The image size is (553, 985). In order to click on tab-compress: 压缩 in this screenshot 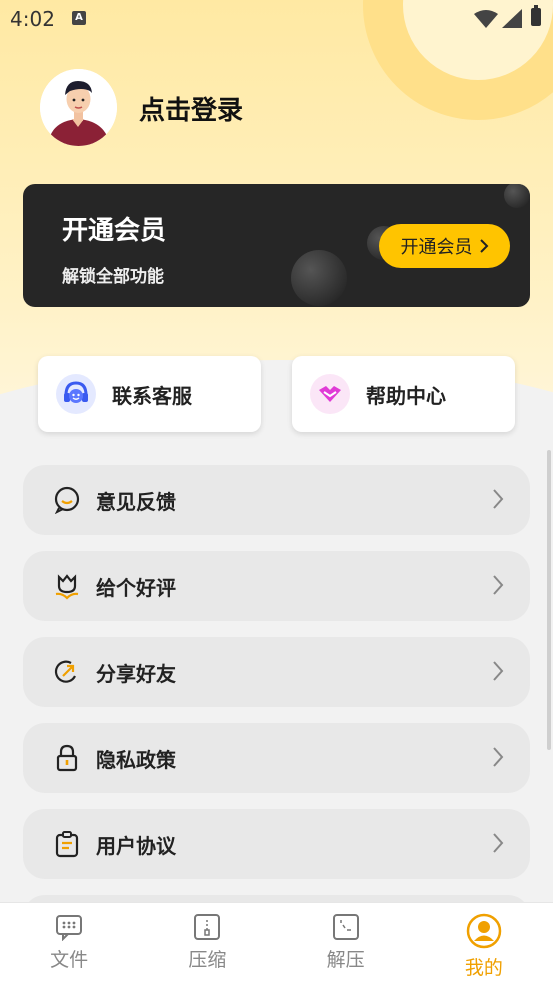, I will do `click(207, 944)`.